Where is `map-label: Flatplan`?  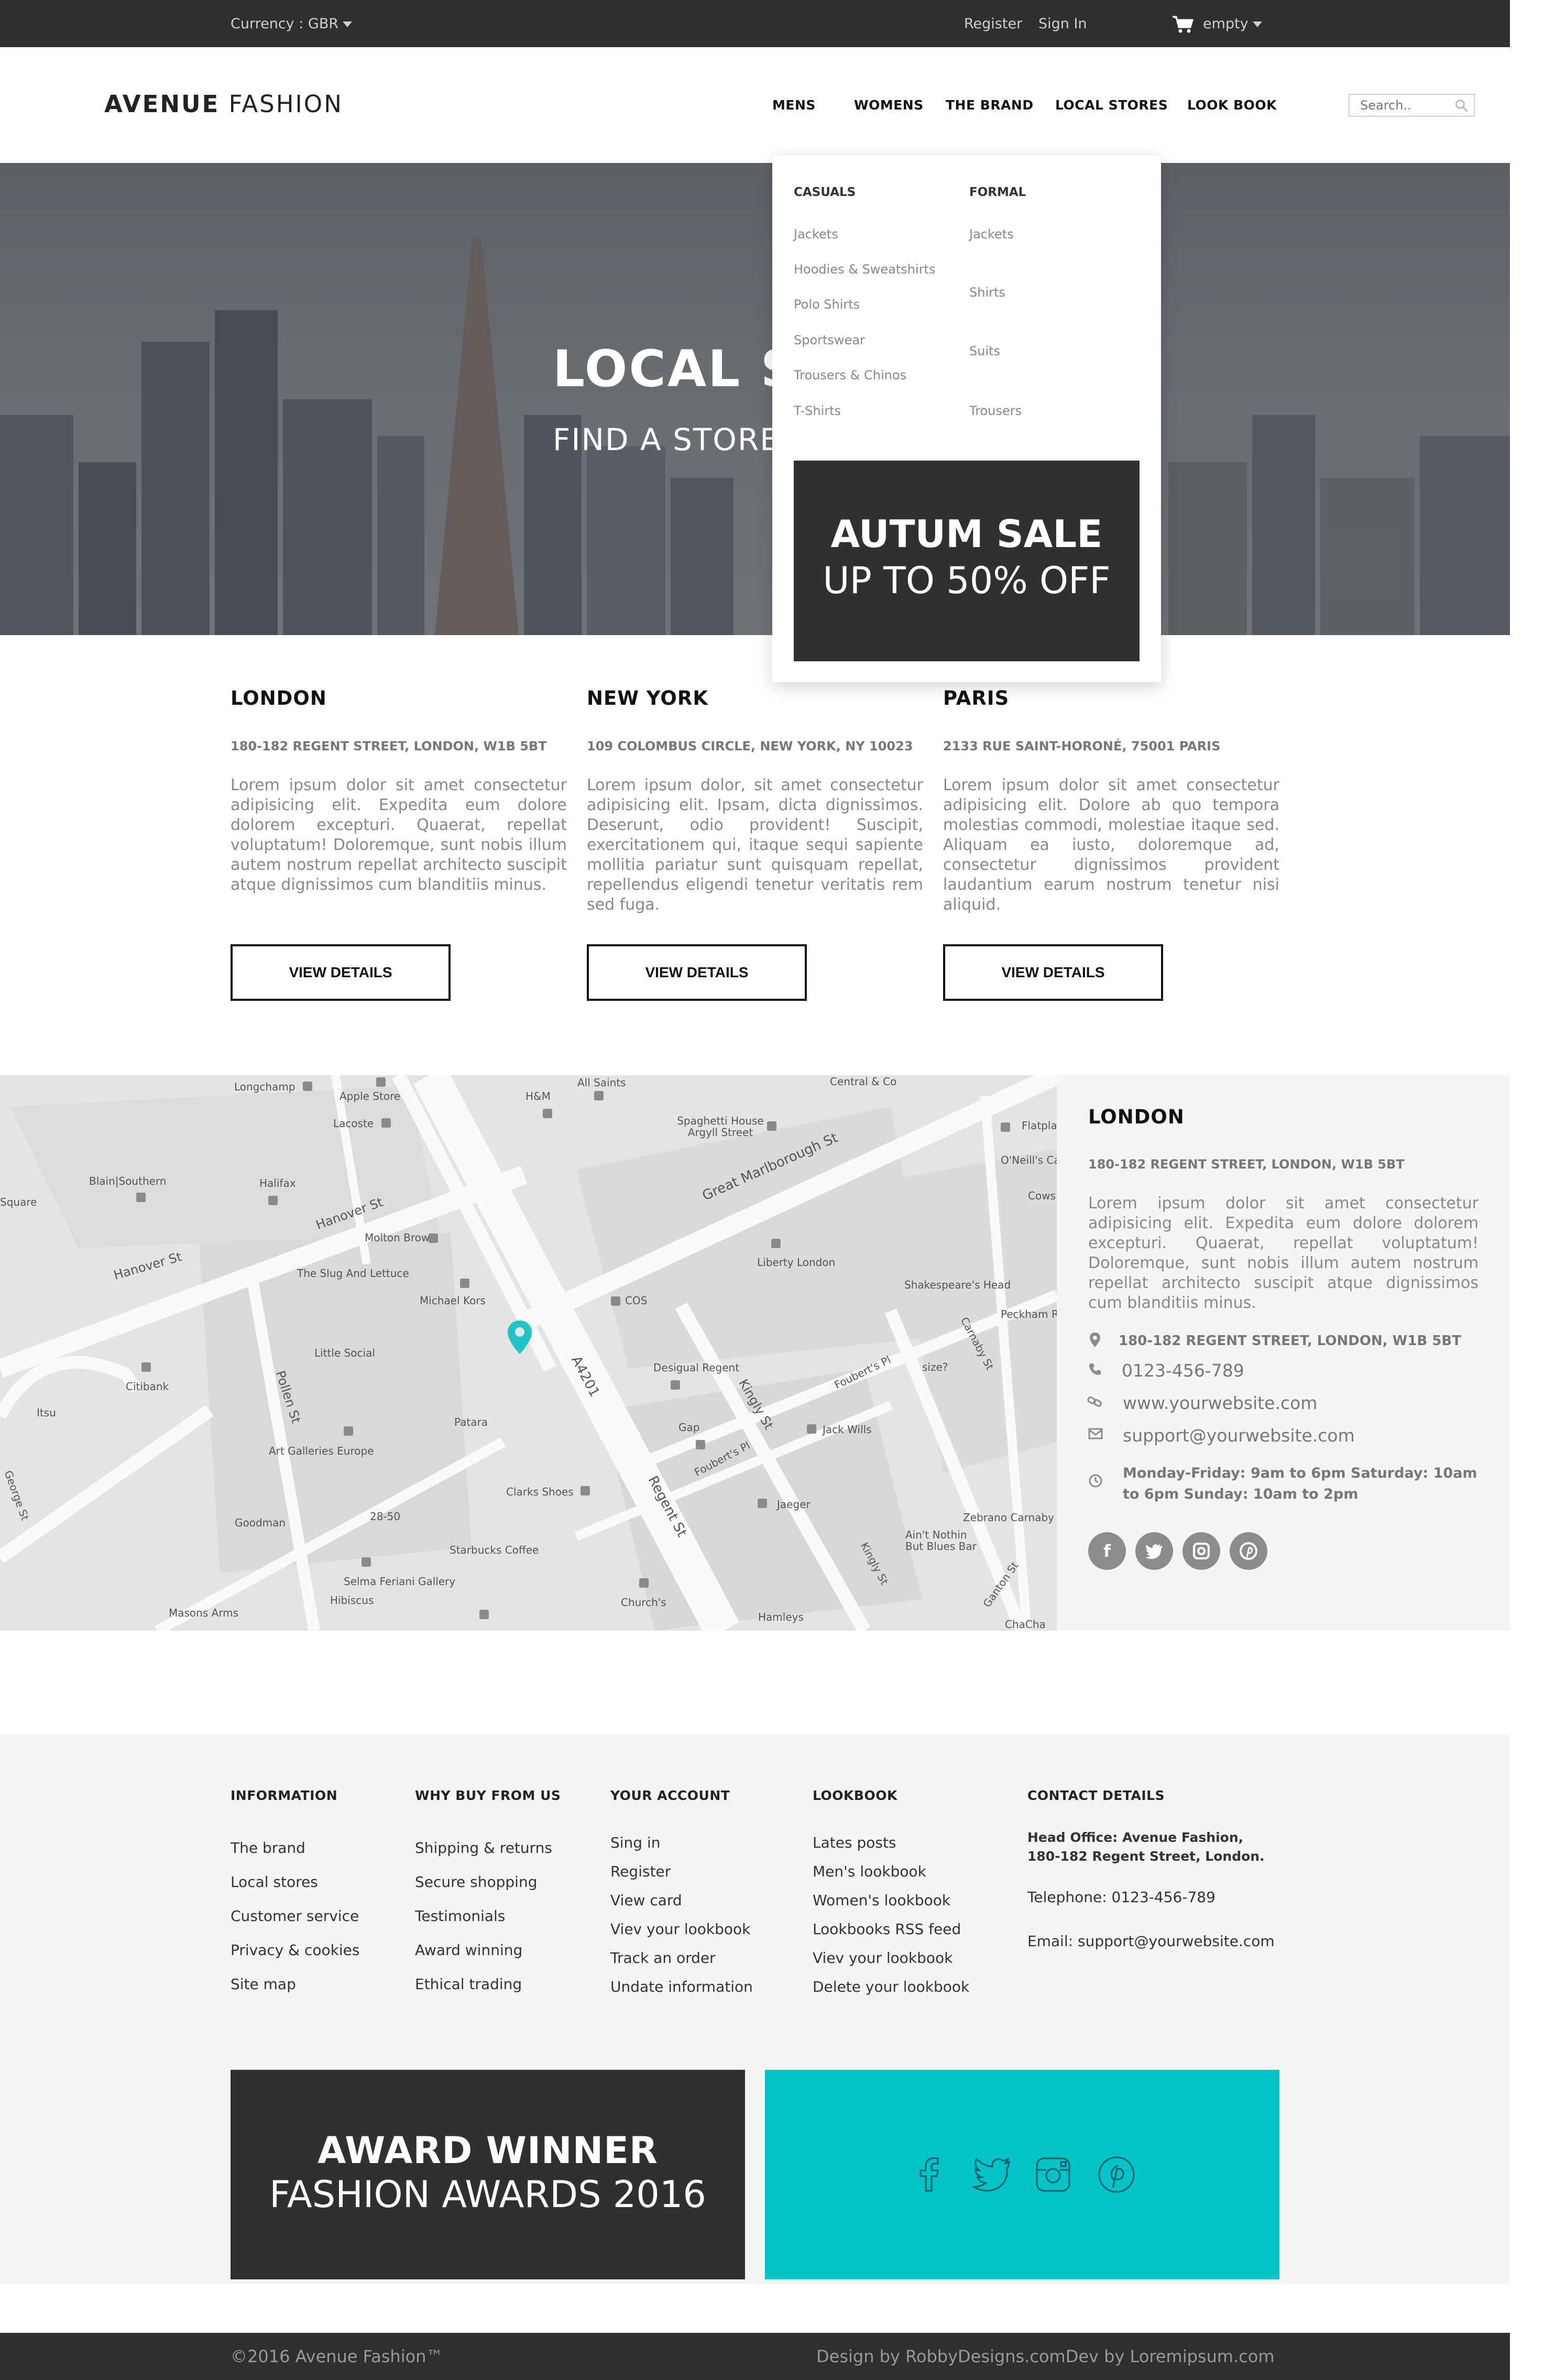 map-label: Flatplan is located at coordinates (1039, 1125).